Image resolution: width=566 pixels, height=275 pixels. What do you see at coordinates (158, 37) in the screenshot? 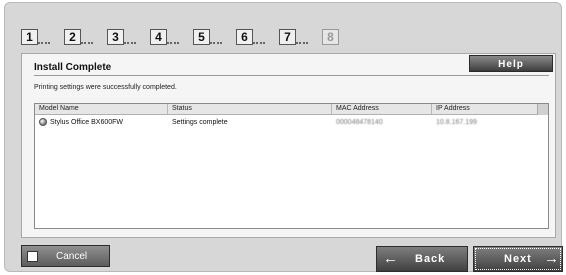
I see `step-number: 4` at bounding box center [158, 37].